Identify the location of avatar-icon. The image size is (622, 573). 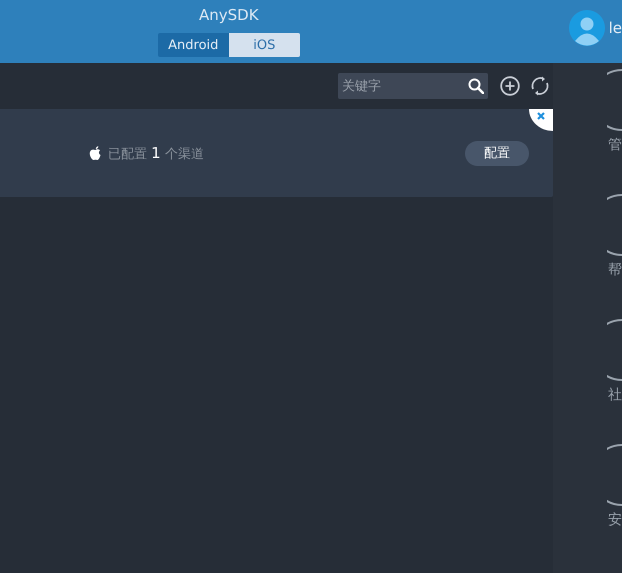
(586, 28).